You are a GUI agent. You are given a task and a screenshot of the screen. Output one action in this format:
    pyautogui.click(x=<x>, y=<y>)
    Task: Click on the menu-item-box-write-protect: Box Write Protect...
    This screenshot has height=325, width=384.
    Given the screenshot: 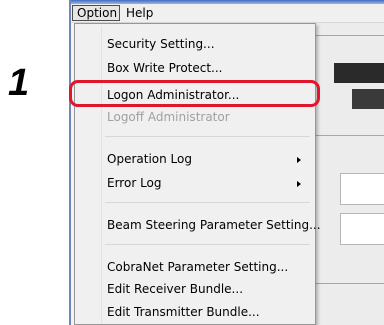 What is the action you would take?
    pyautogui.click(x=165, y=68)
    